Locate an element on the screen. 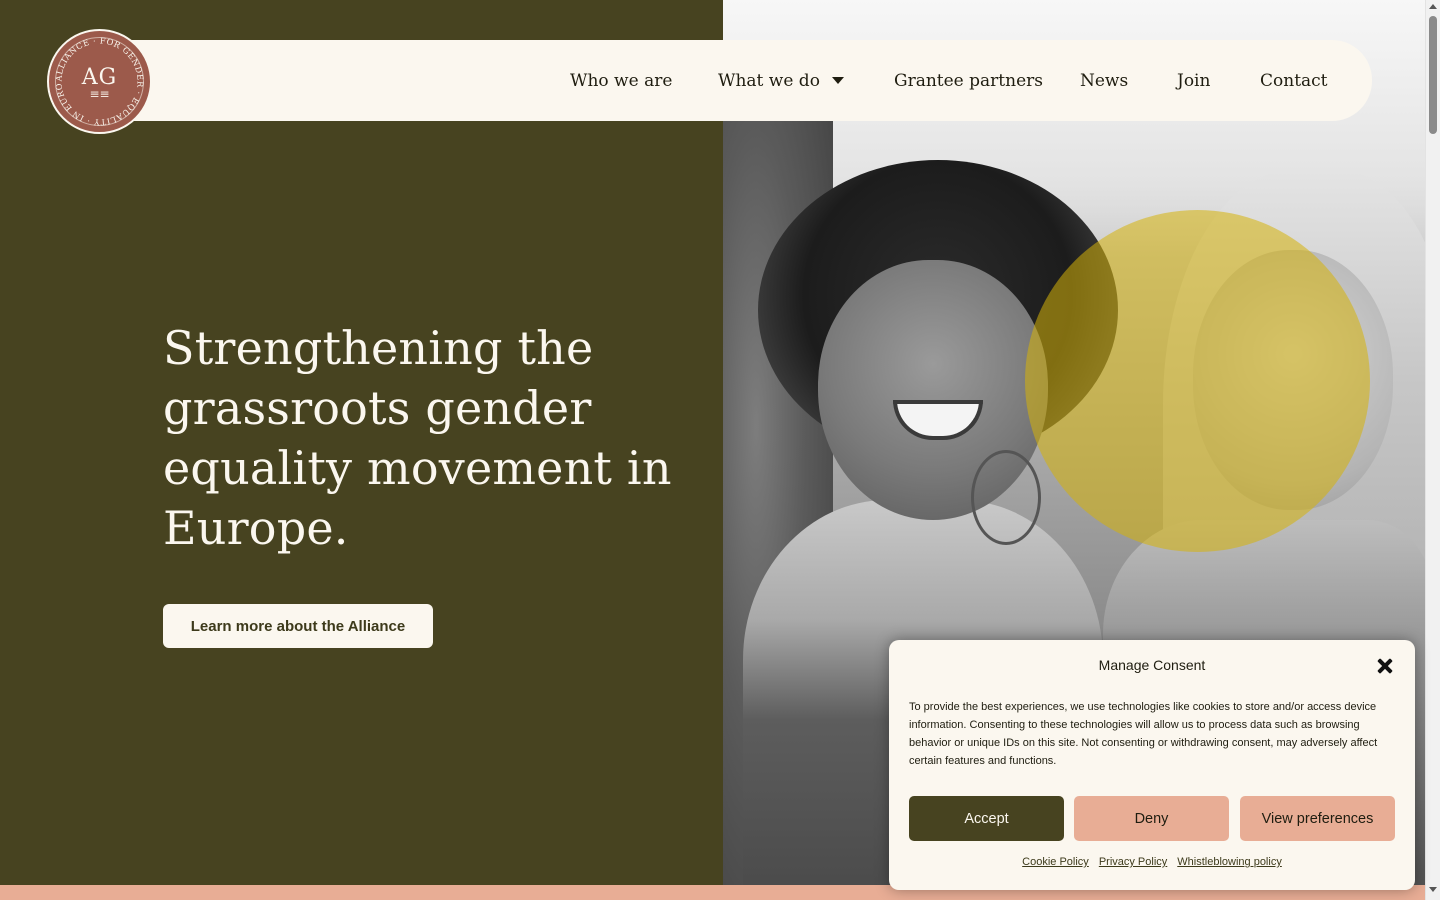  accept-button: Accept is located at coordinates (986, 818).